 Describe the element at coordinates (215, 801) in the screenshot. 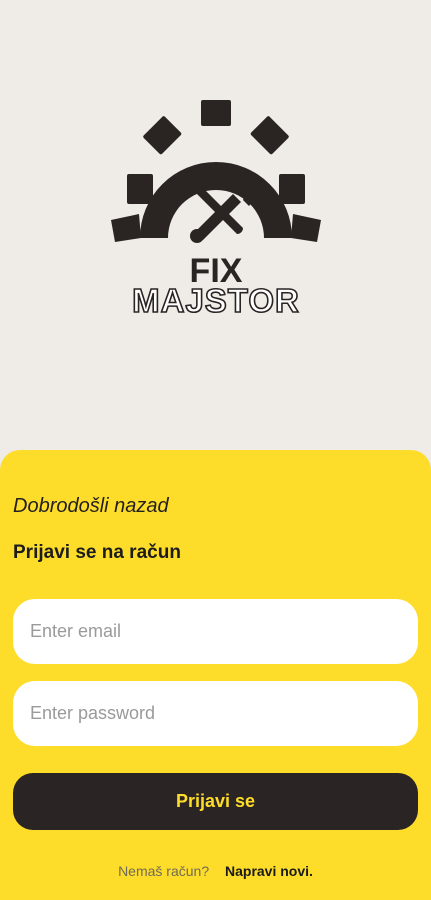

I see `login-button: Prijavi se` at that location.